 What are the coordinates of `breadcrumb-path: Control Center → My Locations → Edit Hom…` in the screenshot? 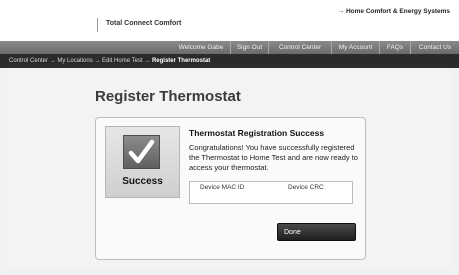 It's located at (80, 61).